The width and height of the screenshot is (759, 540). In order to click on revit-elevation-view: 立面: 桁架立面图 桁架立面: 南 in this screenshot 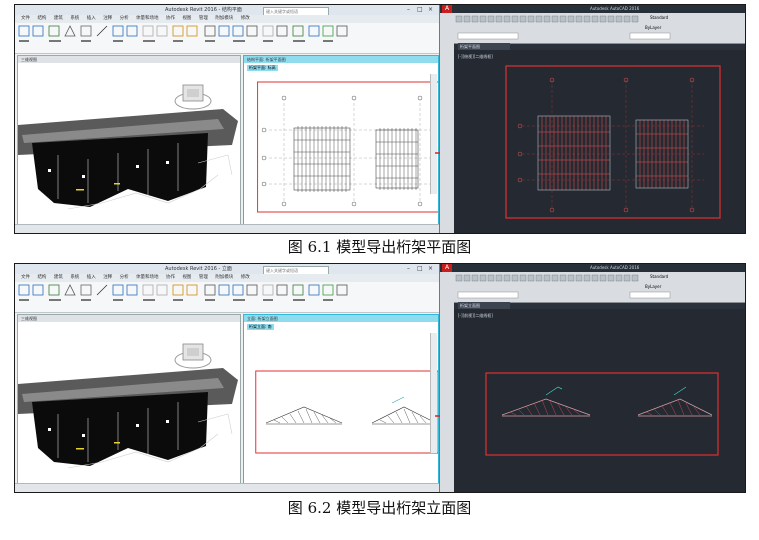, I will do `click(341, 399)`.